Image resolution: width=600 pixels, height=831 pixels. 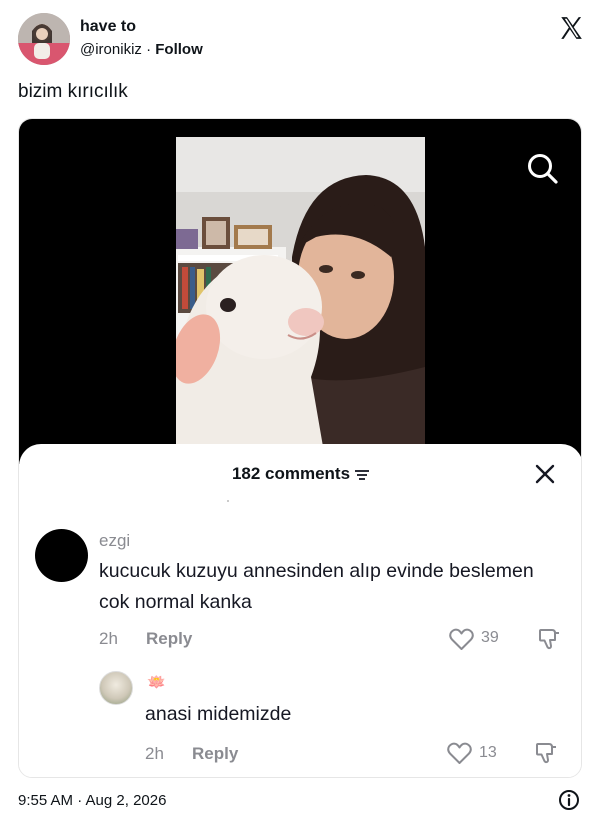 What do you see at coordinates (111, 49) in the screenshot?
I see `author-handle: @ironikiz` at bounding box center [111, 49].